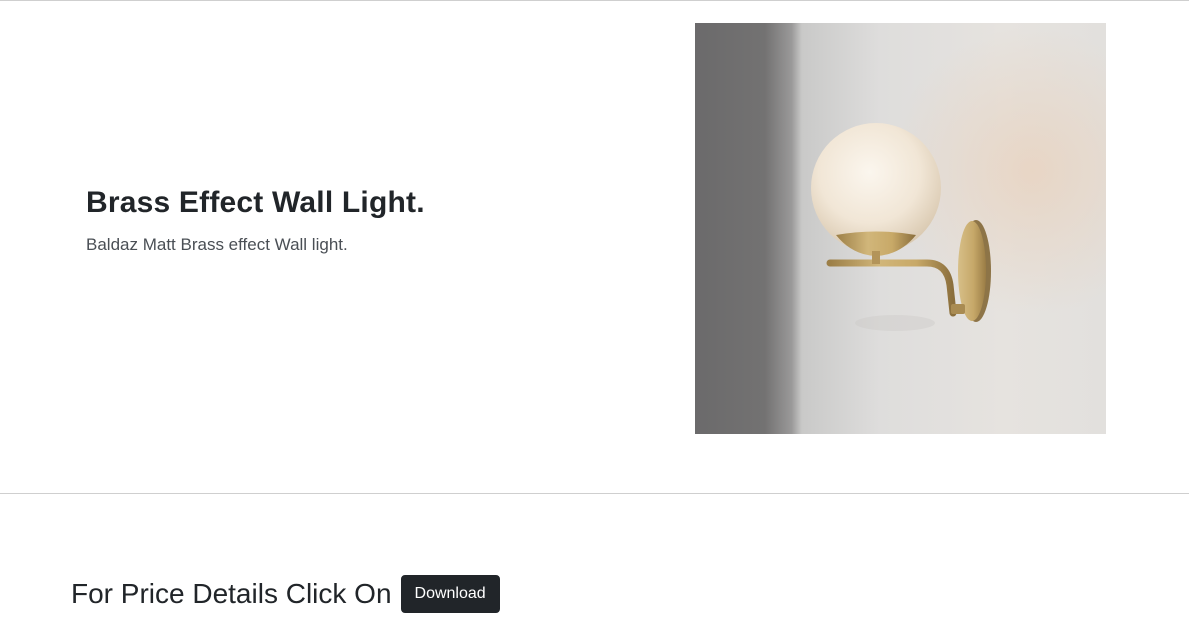 Image resolution: width=1189 pixels, height=644 pixels. Describe the element at coordinates (594, 493) in the screenshot. I see `section-divider` at that location.